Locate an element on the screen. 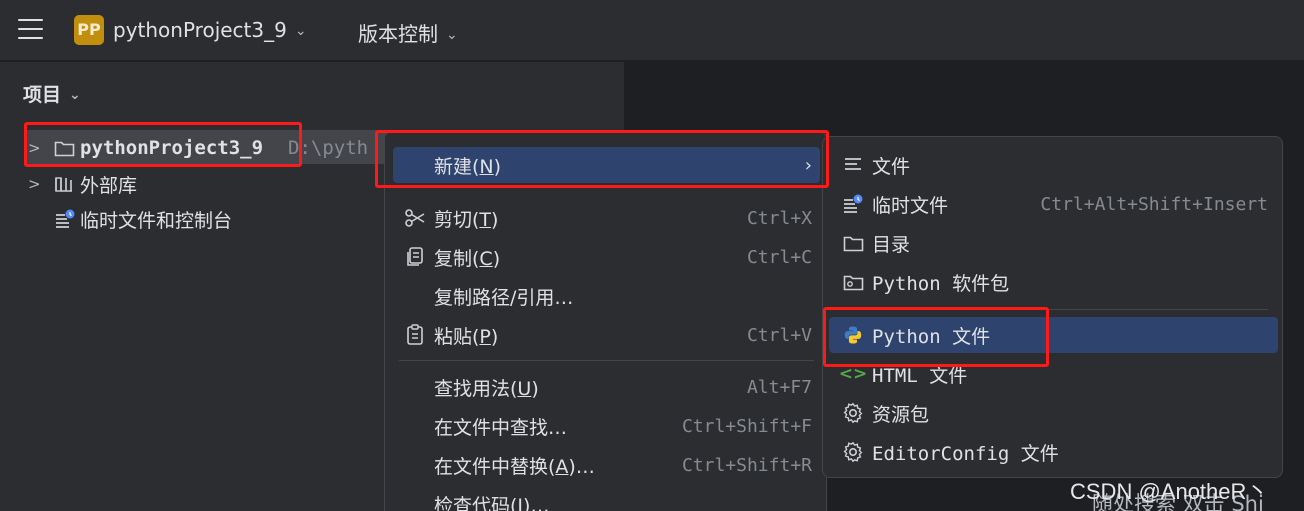 Image resolution: width=1304 pixels, height=511 pixels. menu-item-label: 检查代码( is located at coordinates (476, 502).